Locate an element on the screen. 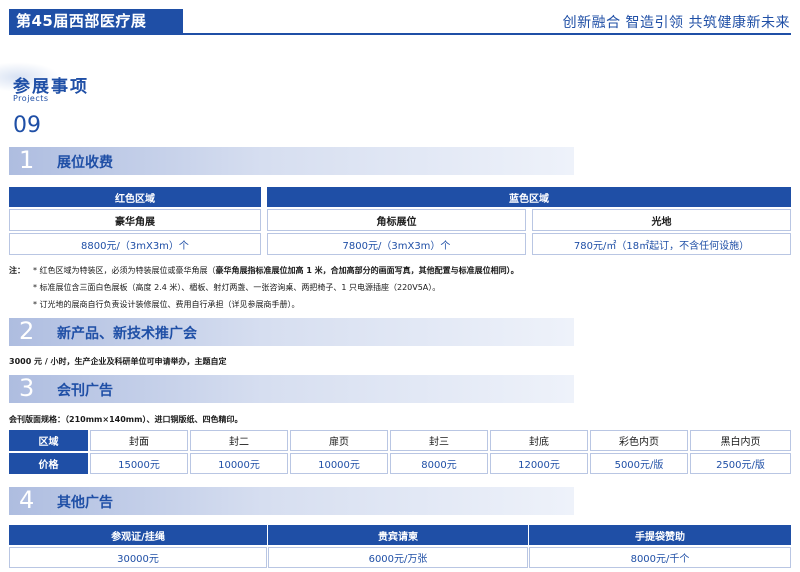 This screenshot has height=572, width=800. section-3-banner: 3 会刊广告 is located at coordinates (291, 388).